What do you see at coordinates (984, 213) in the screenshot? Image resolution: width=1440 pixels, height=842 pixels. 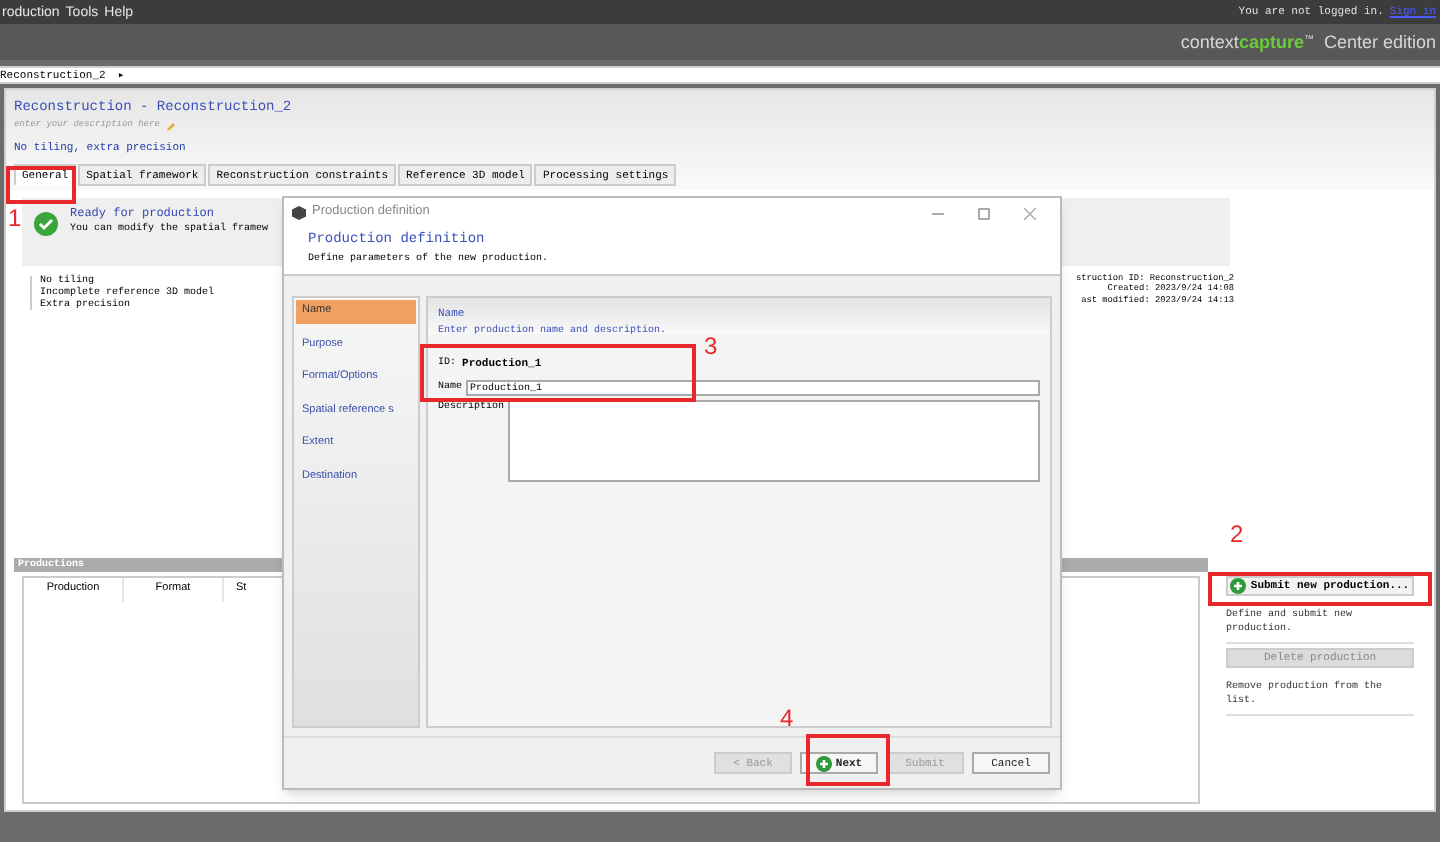 I see `maximize-icon` at bounding box center [984, 213].